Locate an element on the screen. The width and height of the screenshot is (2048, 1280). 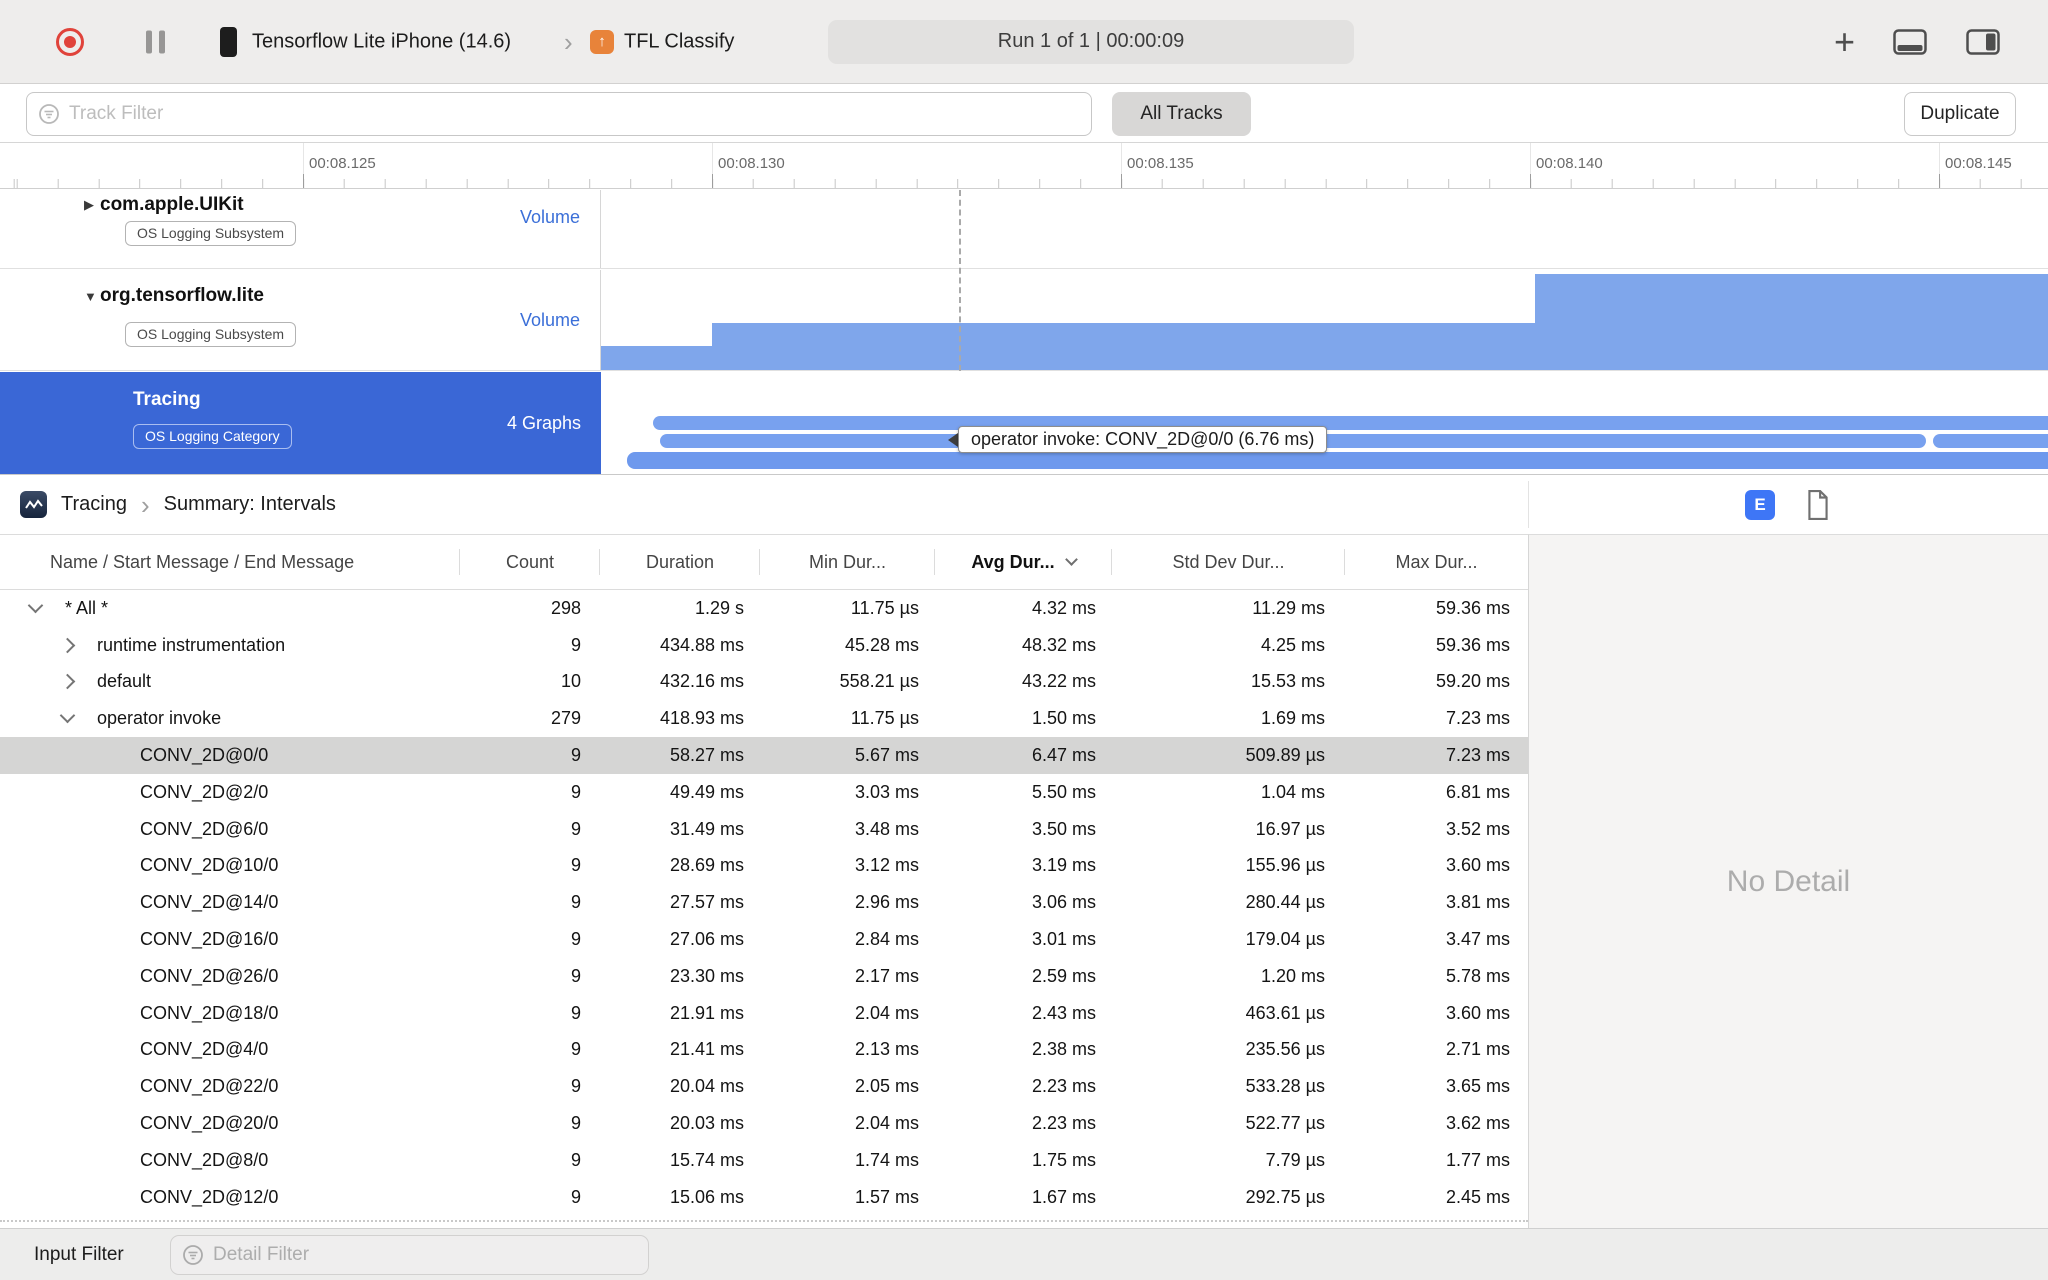
track-filter-field is located at coordinates (559, 114).